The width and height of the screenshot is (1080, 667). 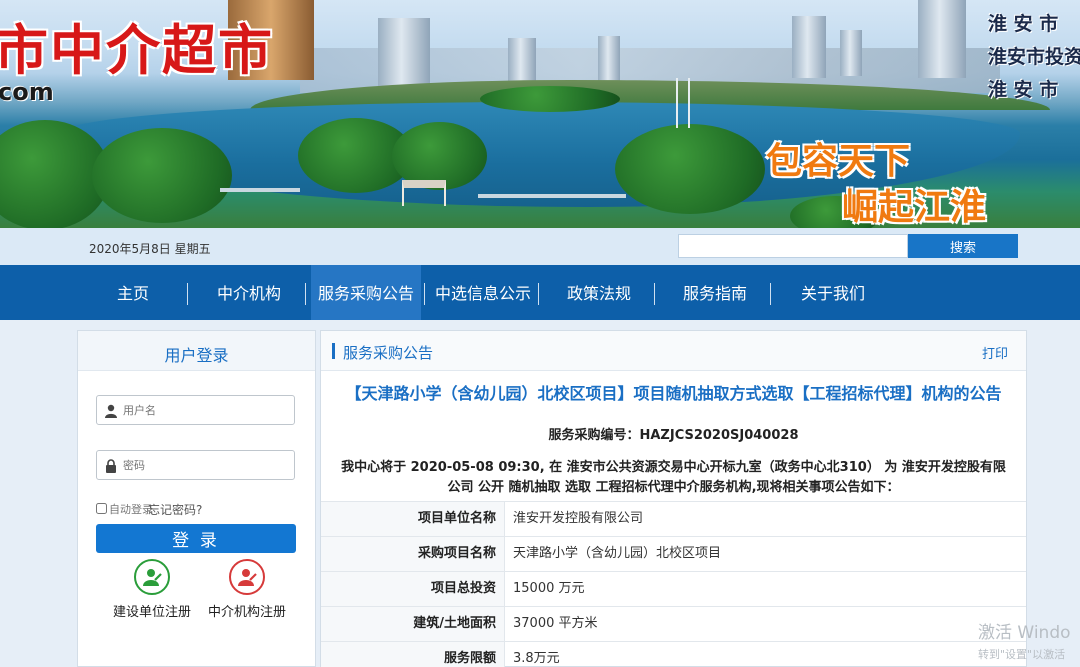 What do you see at coordinates (540, 246) in the screenshot?
I see `top-strip: 2020年5月8日 星期五 搜索` at bounding box center [540, 246].